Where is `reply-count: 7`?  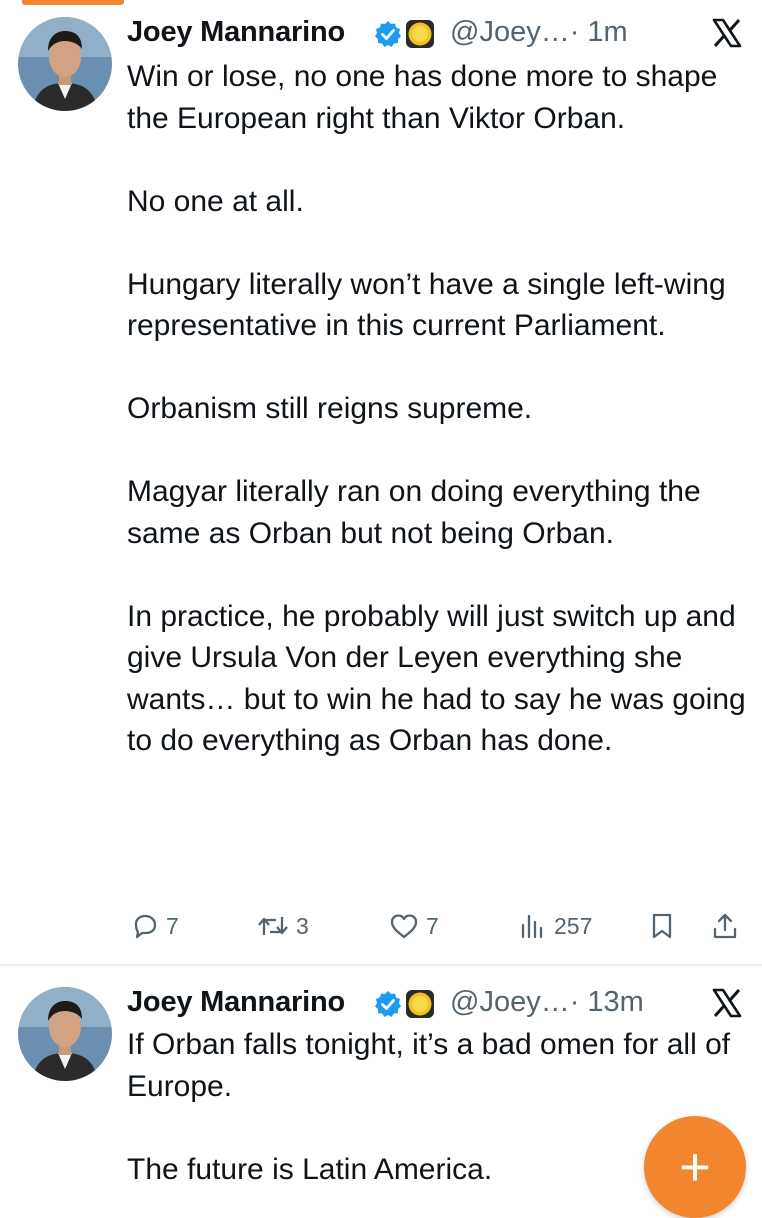 reply-count: 7 is located at coordinates (172, 925).